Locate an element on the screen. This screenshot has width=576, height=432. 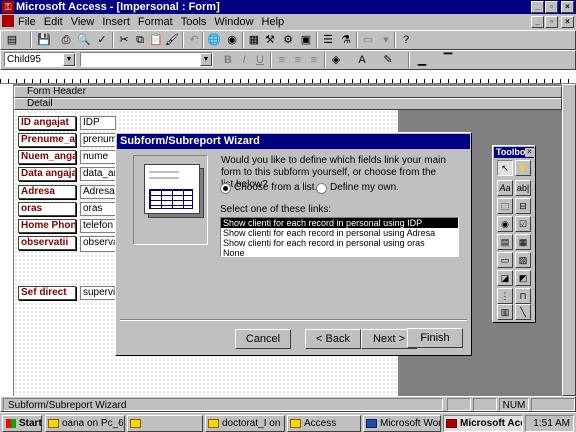
underline-icon: U is located at coordinates (260, 60).